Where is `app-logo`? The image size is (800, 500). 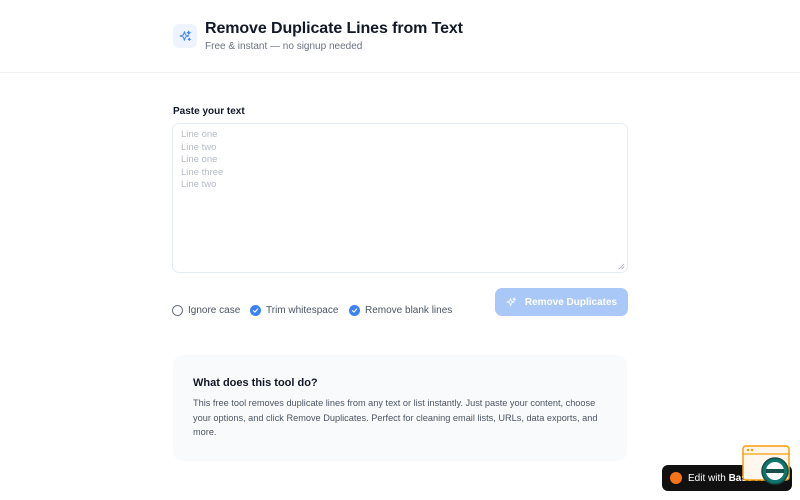
app-logo is located at coordinates (185, 36).